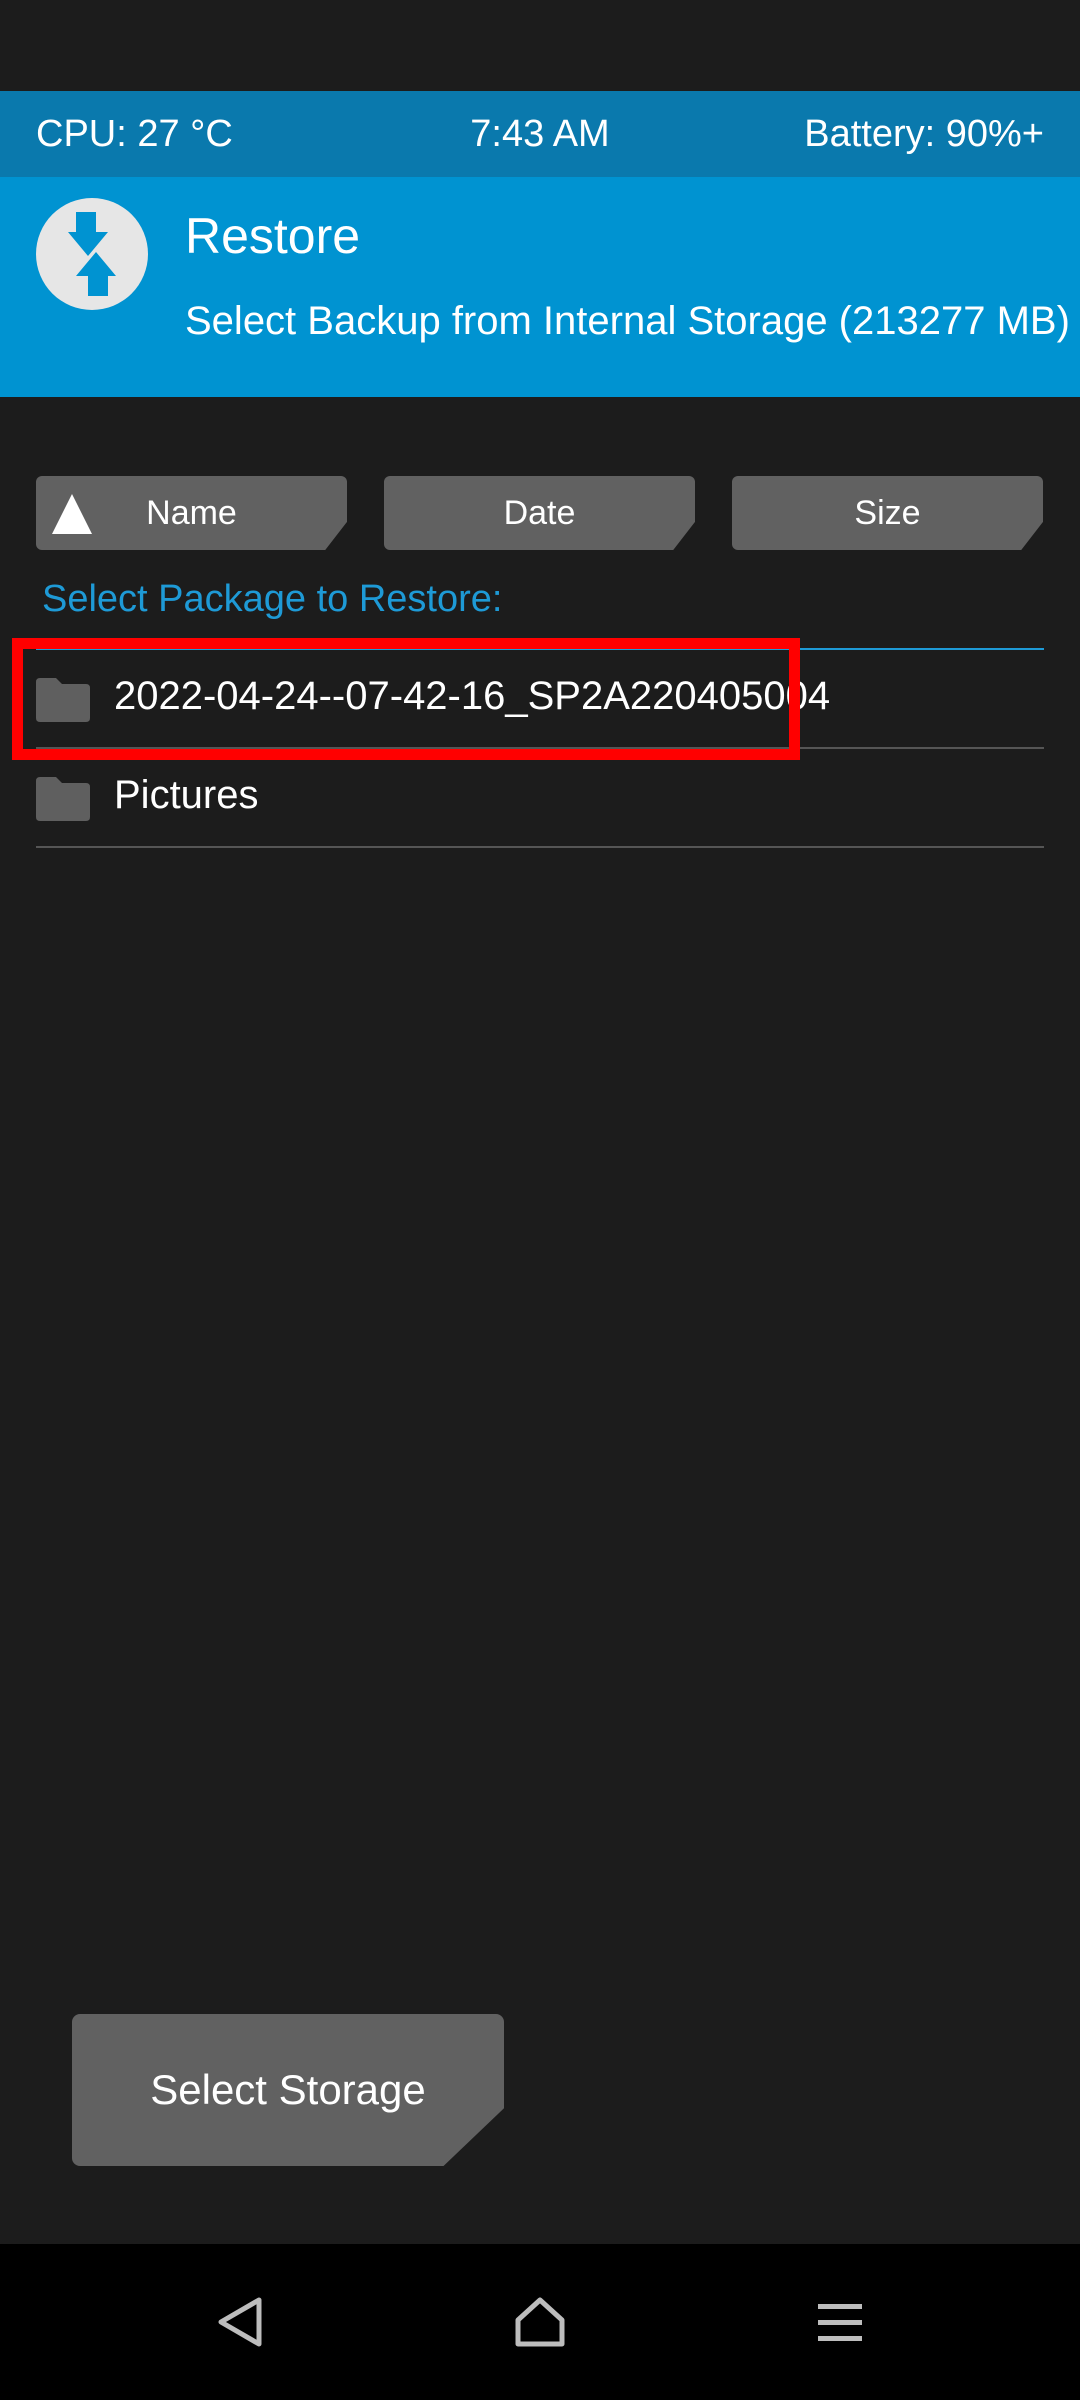  I want to click on page-title: Restore, so click(273, 236).